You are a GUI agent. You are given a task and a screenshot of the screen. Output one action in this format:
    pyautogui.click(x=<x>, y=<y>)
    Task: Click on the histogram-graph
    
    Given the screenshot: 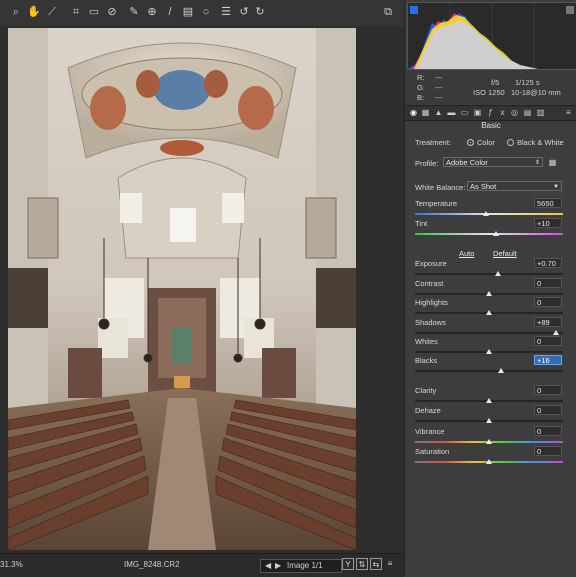 What is the action you would take?
    pyautogui.click(x=473, y=36)
    